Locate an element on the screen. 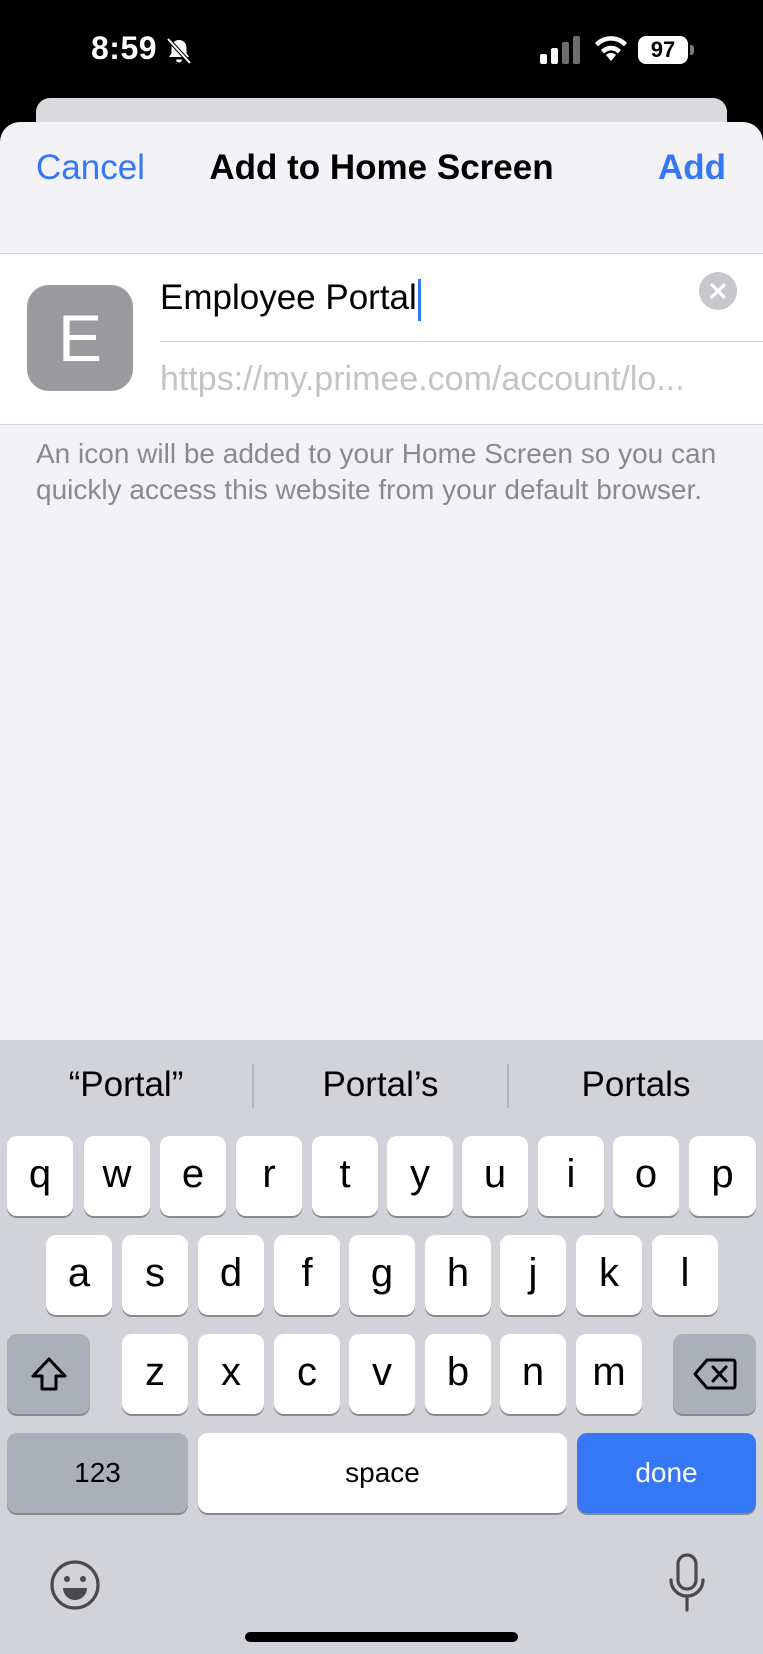 The width and height of the screenshot is (763, 1654). key: r is located at coordinates (269, 1176).